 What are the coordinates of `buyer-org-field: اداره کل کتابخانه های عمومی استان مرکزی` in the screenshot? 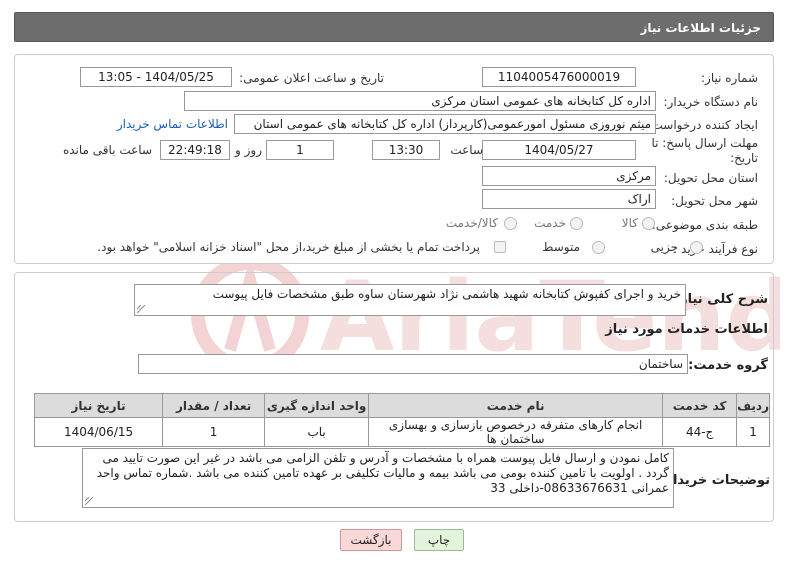 It's located at (420, 101).